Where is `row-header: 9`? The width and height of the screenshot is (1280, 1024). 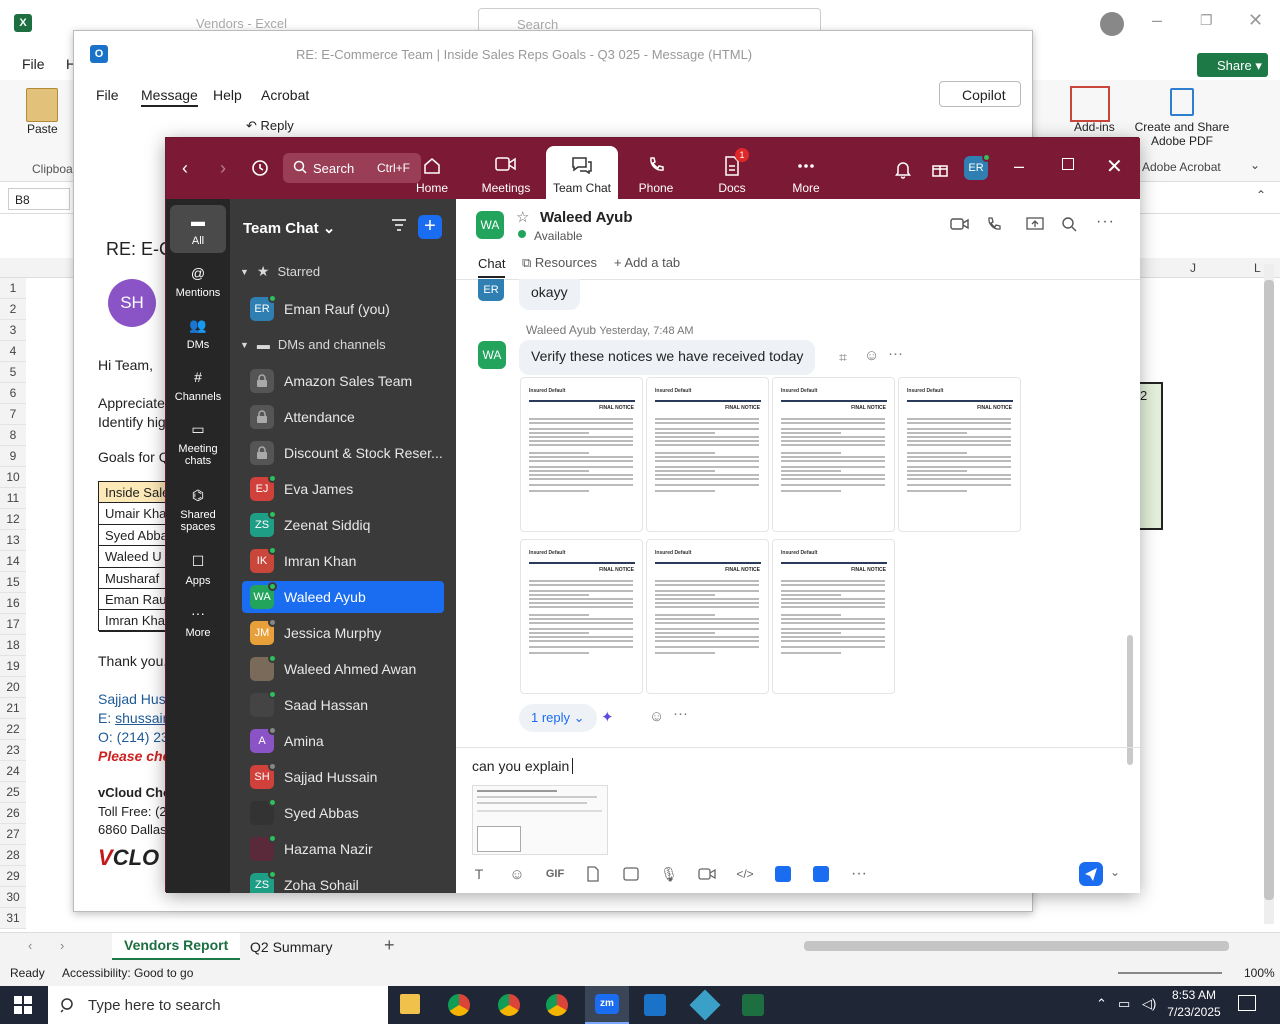 row-header: 9 is located at coordinates (13, 456).